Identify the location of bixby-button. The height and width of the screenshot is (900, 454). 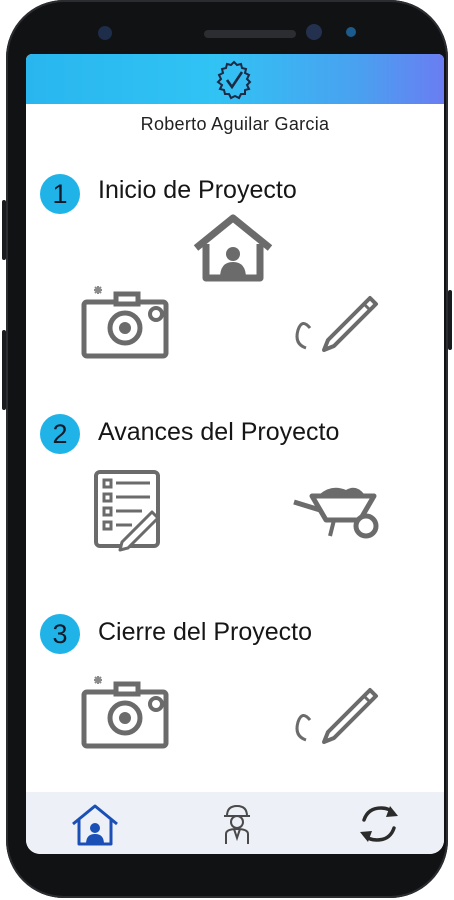
(4, 370).